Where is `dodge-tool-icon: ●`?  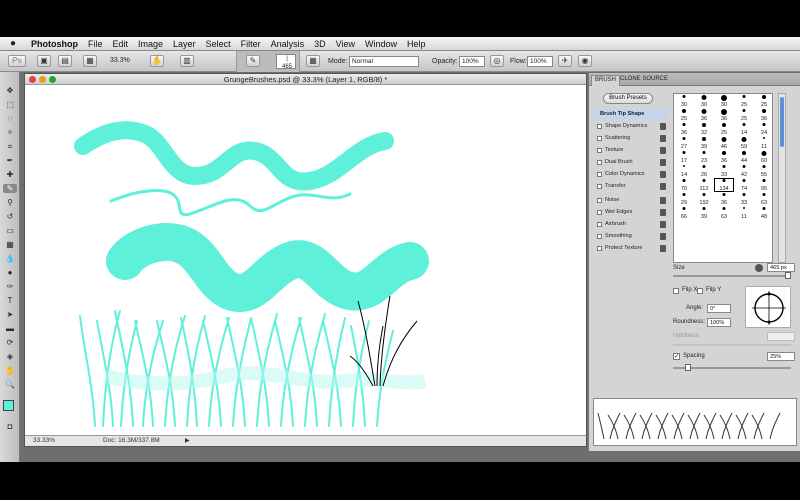
dodge-tool-icon: ● is located at coordinates (10, 272).